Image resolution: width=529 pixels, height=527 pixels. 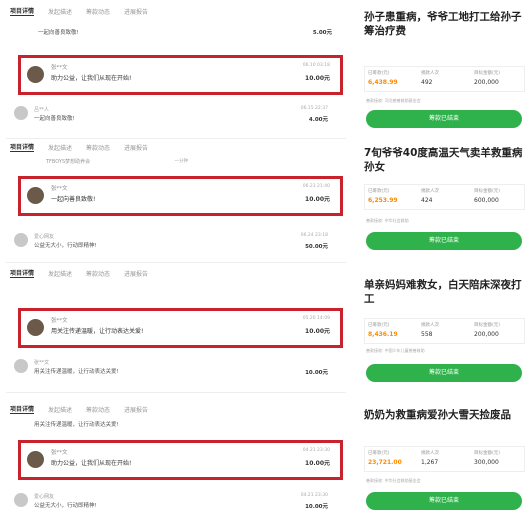 What do you see at coordinates (172, 424) in the screenshot?
I see `donation-row: 用关注传递温暖，让行动表达关爱!` at bounding box center [172, 424].